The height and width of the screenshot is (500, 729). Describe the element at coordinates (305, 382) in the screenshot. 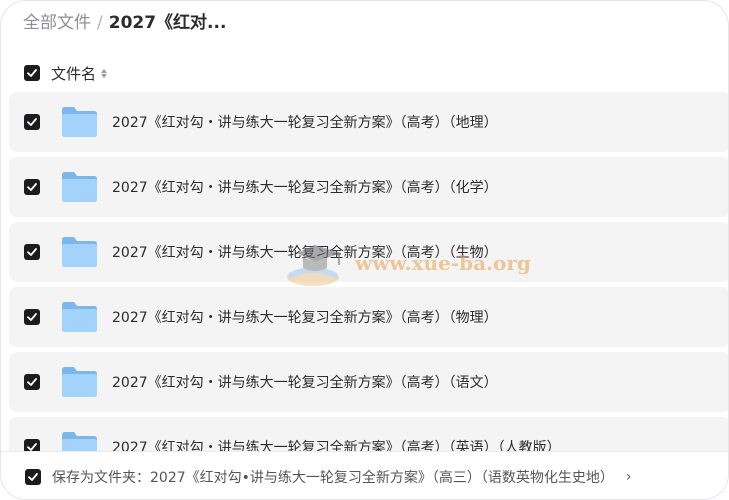

I see `file-name: 2027《红对勾・讲与练大一轮复习全新方案》（高考）（语文）` at that location.